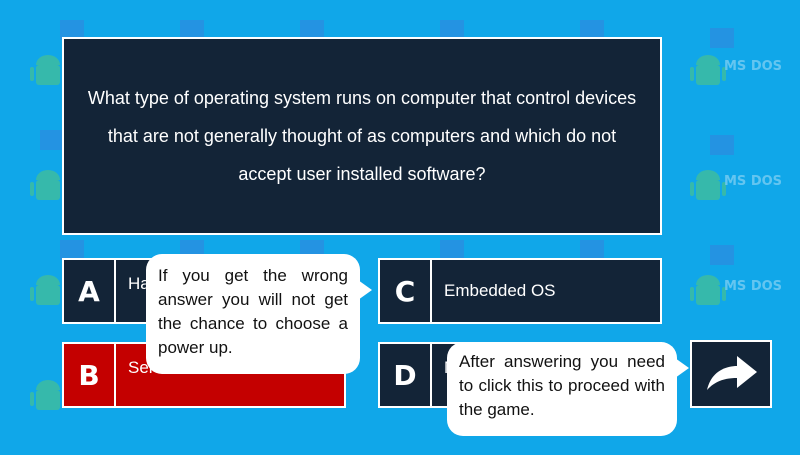 This screenshot has width=800, height=455. I want to click on answer-a-text: Ha, so click(139, 283).